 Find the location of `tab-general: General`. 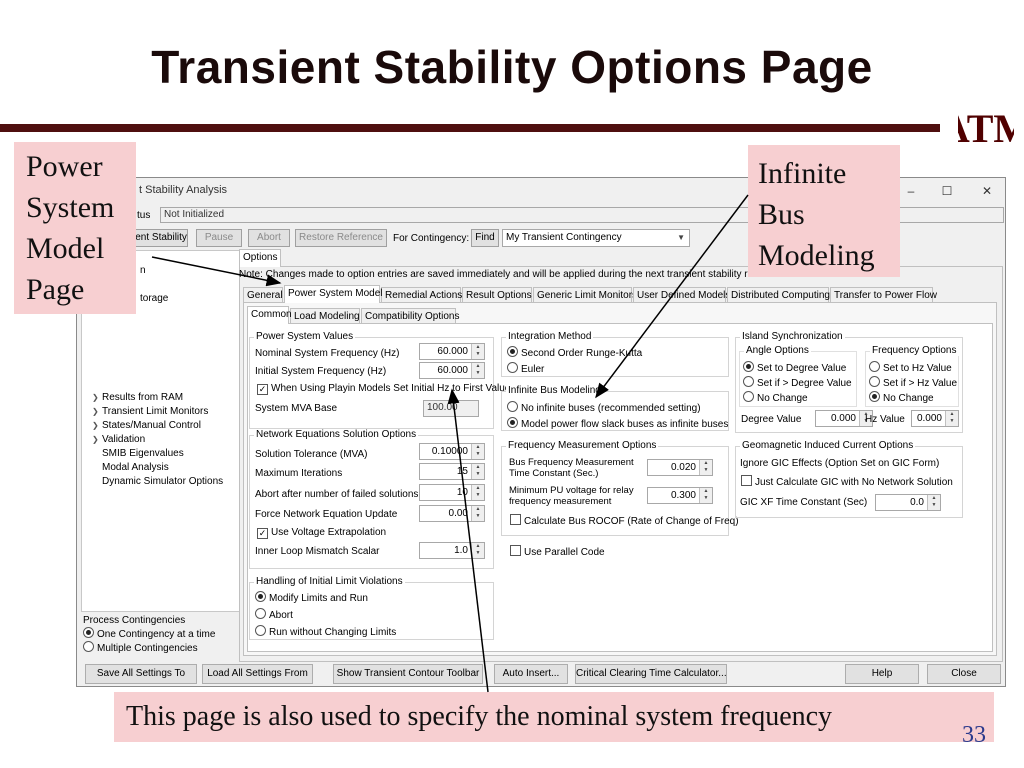

tab-general: General is located at coordinates (263, 295).